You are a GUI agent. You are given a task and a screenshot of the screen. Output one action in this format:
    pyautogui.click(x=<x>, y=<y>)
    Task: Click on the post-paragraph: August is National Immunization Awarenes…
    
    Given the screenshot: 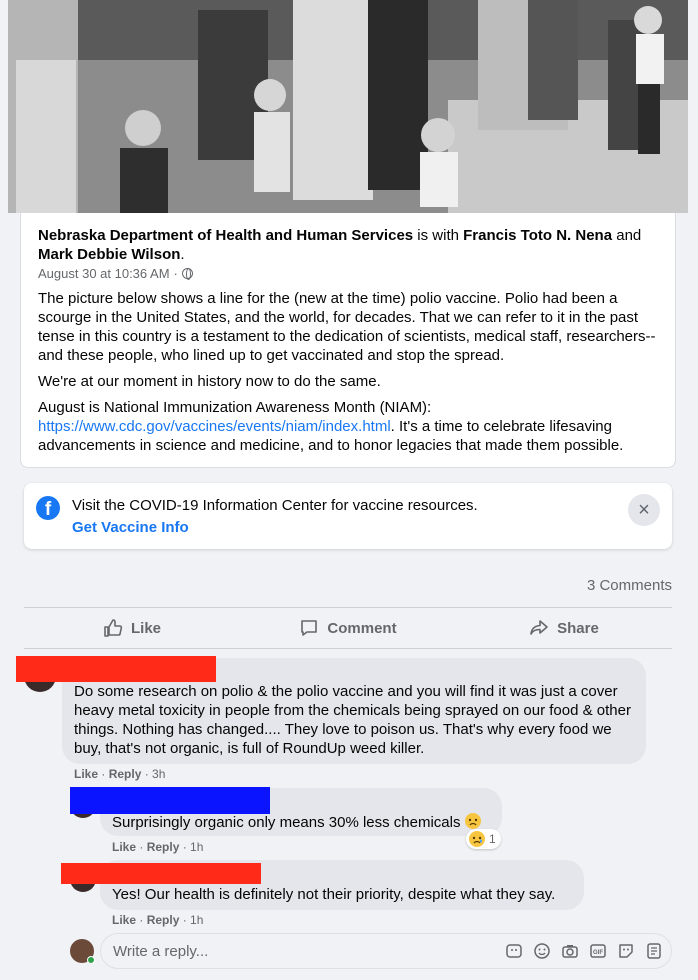 What is the action you would take?
    pyautogui.click(x=353, y=426)
    